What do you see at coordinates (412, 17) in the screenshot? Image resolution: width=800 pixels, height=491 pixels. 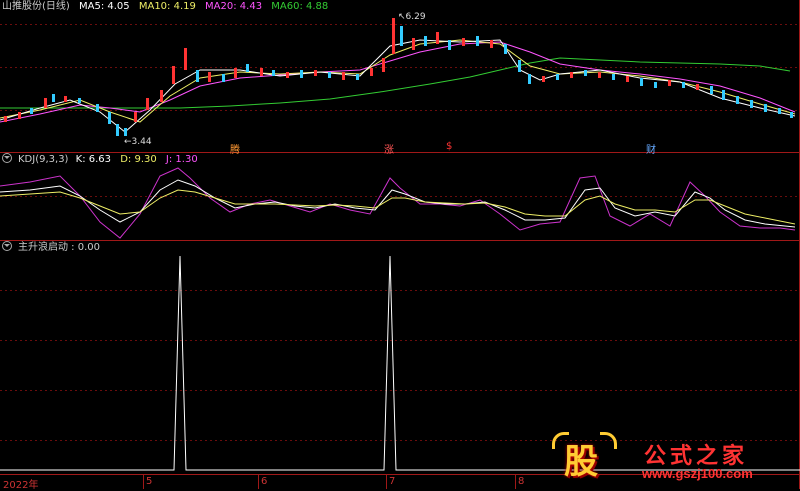 I see `high-price-label: ↖6.29` at bounding box center [412, 17].